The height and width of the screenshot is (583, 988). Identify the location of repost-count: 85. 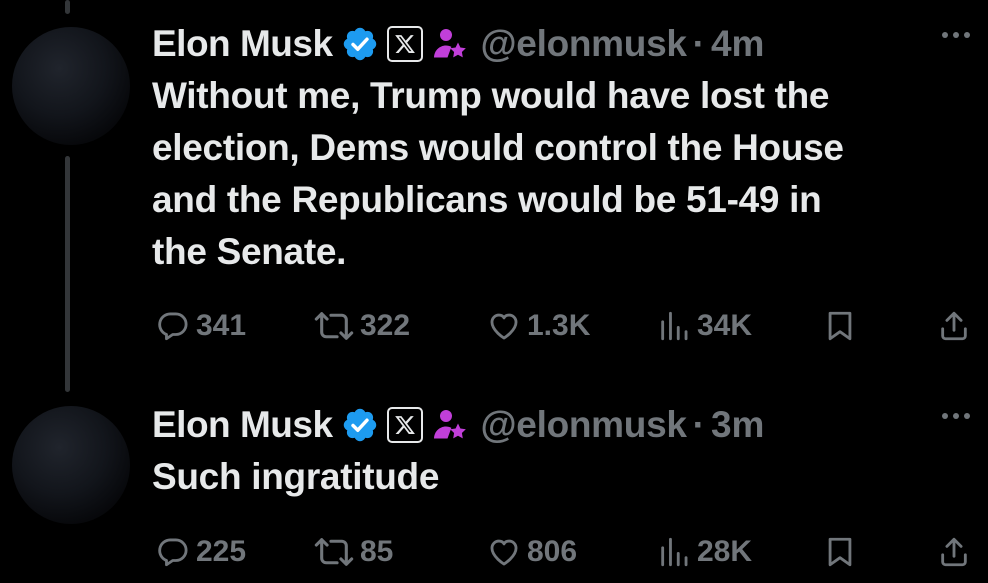
(377, 551).